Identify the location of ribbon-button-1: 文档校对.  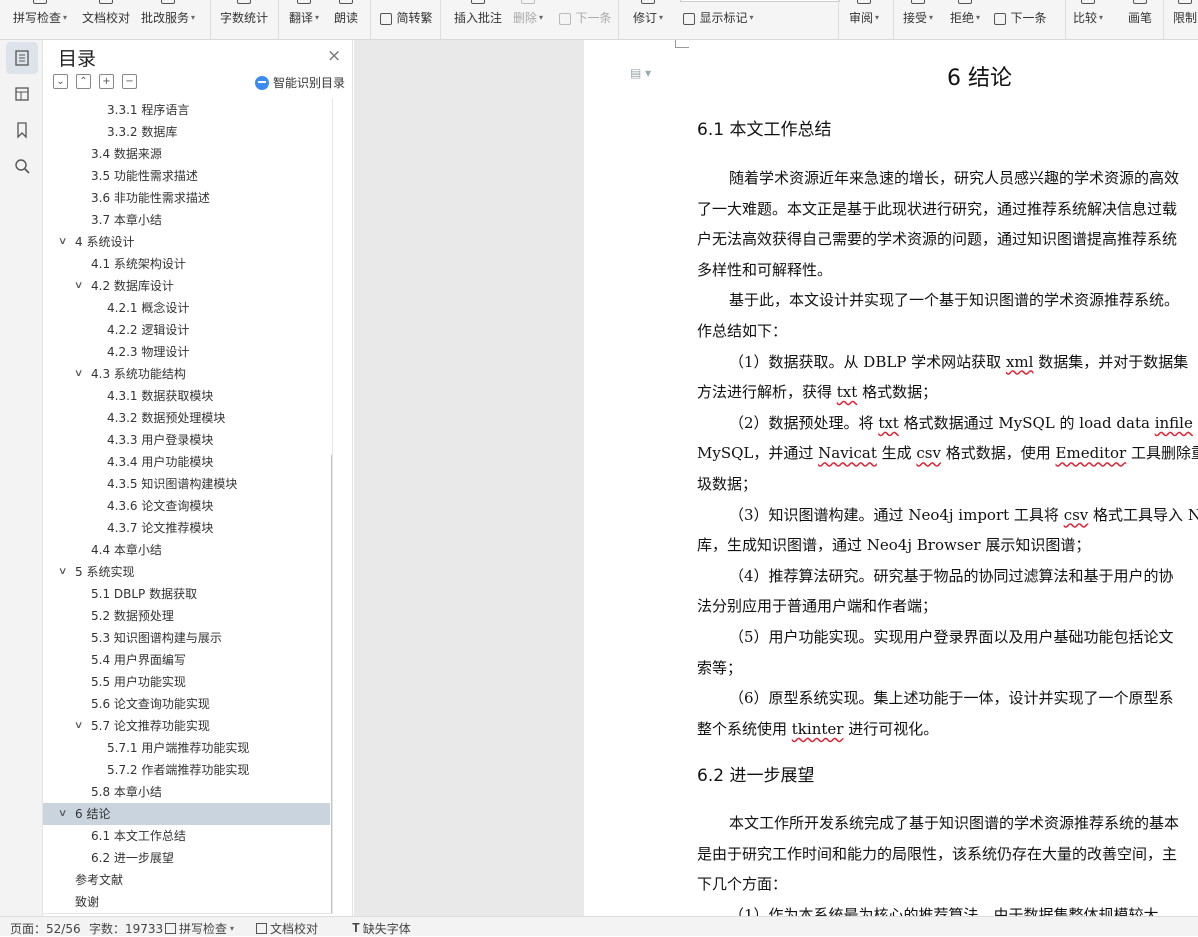
(106, 20).